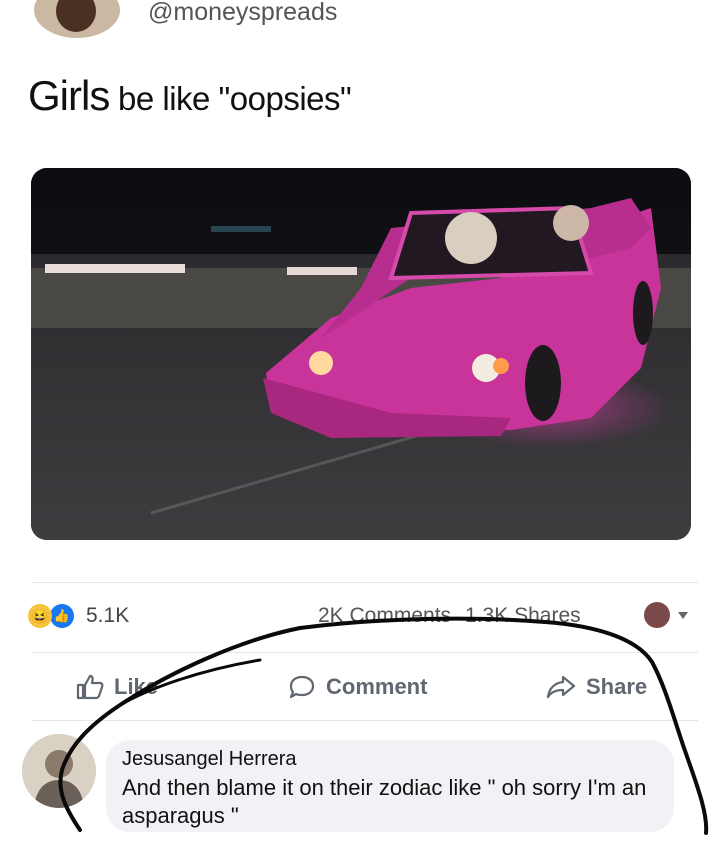 The height and width of the screenshot is (845, 720). I want to click on poster-avatar, so click(77, 19).